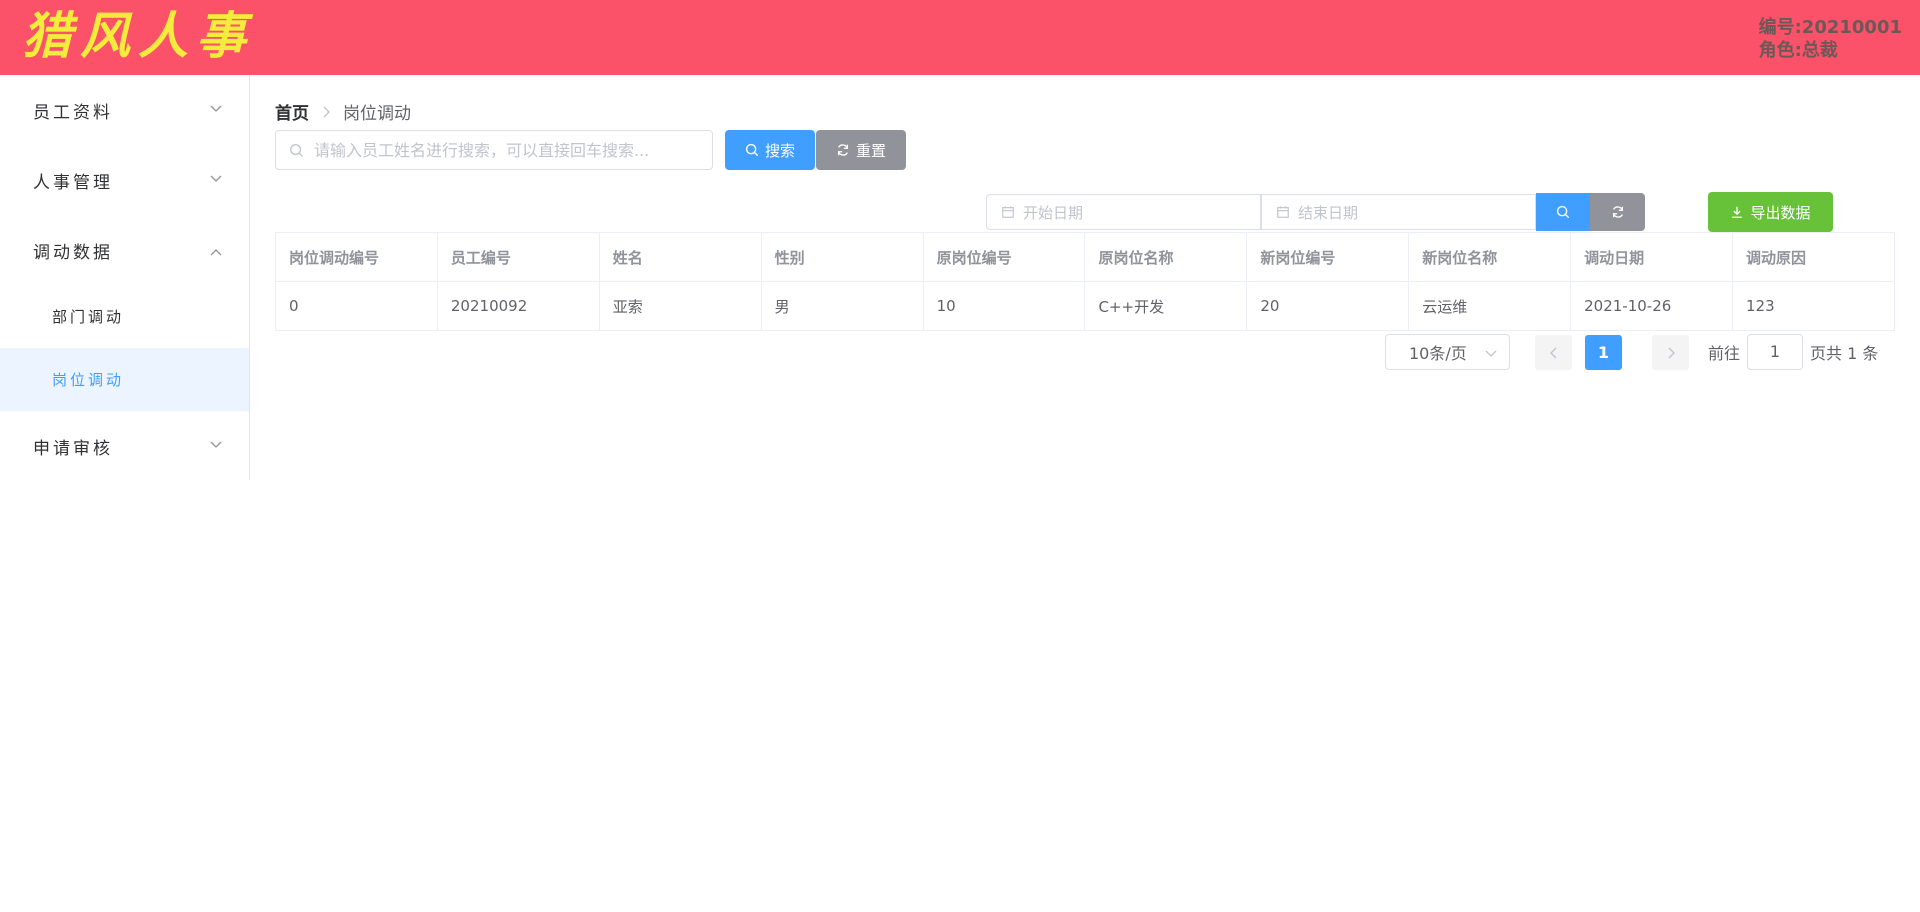  Describe the element at coordinates (73, 182) in the screenshot. I see `menu-label: 人事管理` at that location.